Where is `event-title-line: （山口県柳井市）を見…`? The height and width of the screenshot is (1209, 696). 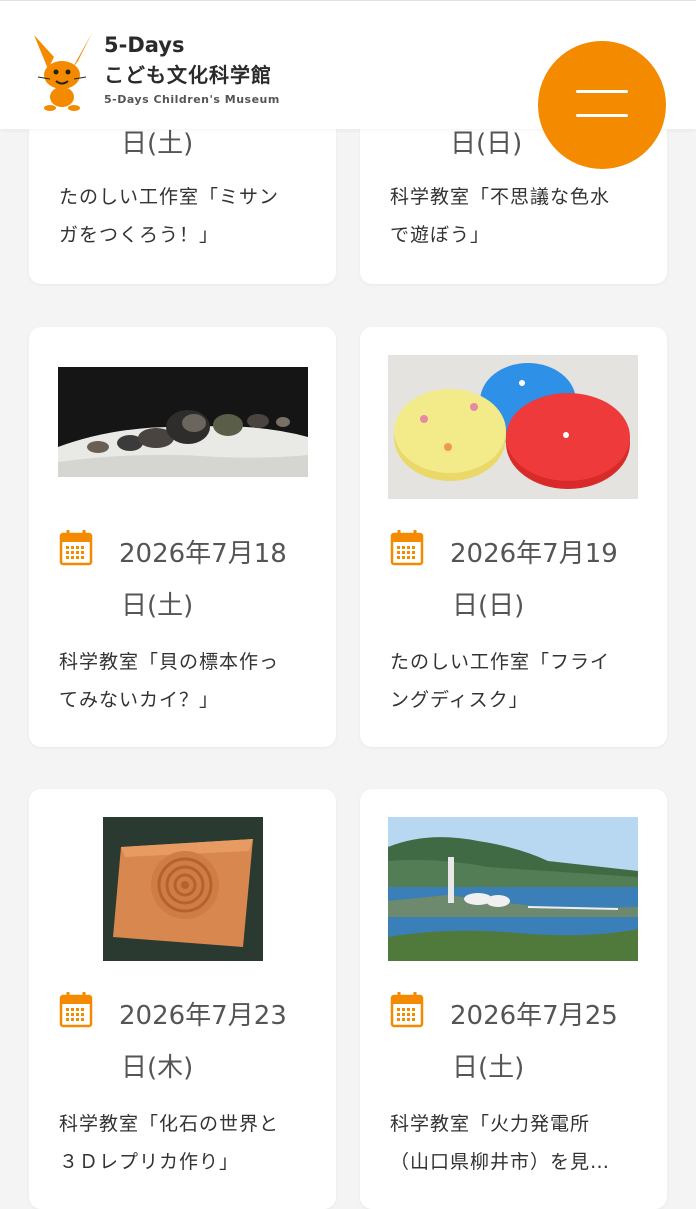 event-title-line: （山口県柳井市）を見… is located at coordinates (500, 1162).